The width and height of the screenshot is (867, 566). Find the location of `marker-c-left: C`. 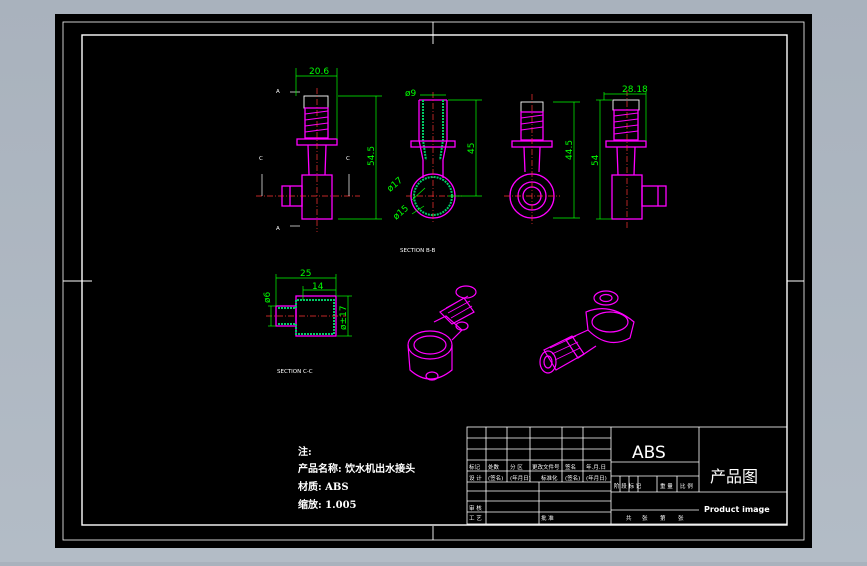

marker-c-left: C is located at coordinates (261, 159).